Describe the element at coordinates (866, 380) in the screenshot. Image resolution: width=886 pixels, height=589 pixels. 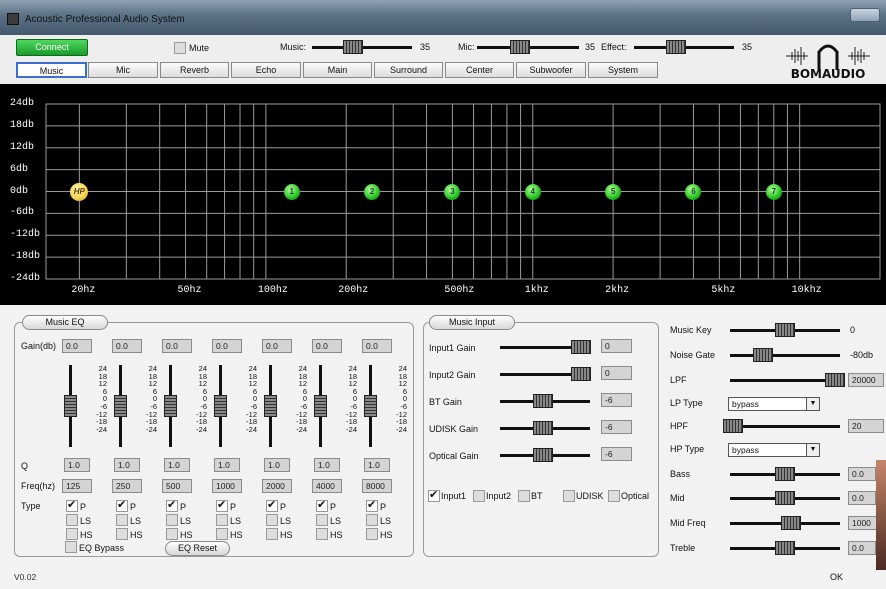
I see `lpf-value: 20000` at that location.